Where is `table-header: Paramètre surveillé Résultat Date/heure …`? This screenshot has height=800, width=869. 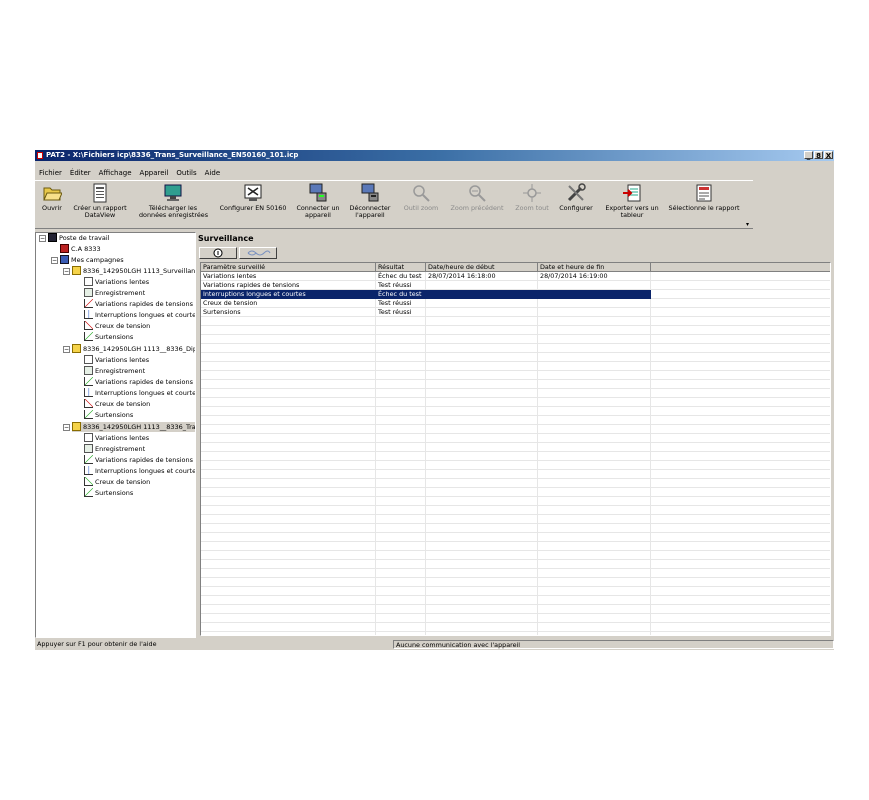
table-header: Paramètre surveillé Résultat Date/heure … is located at coordinates (515, 267).